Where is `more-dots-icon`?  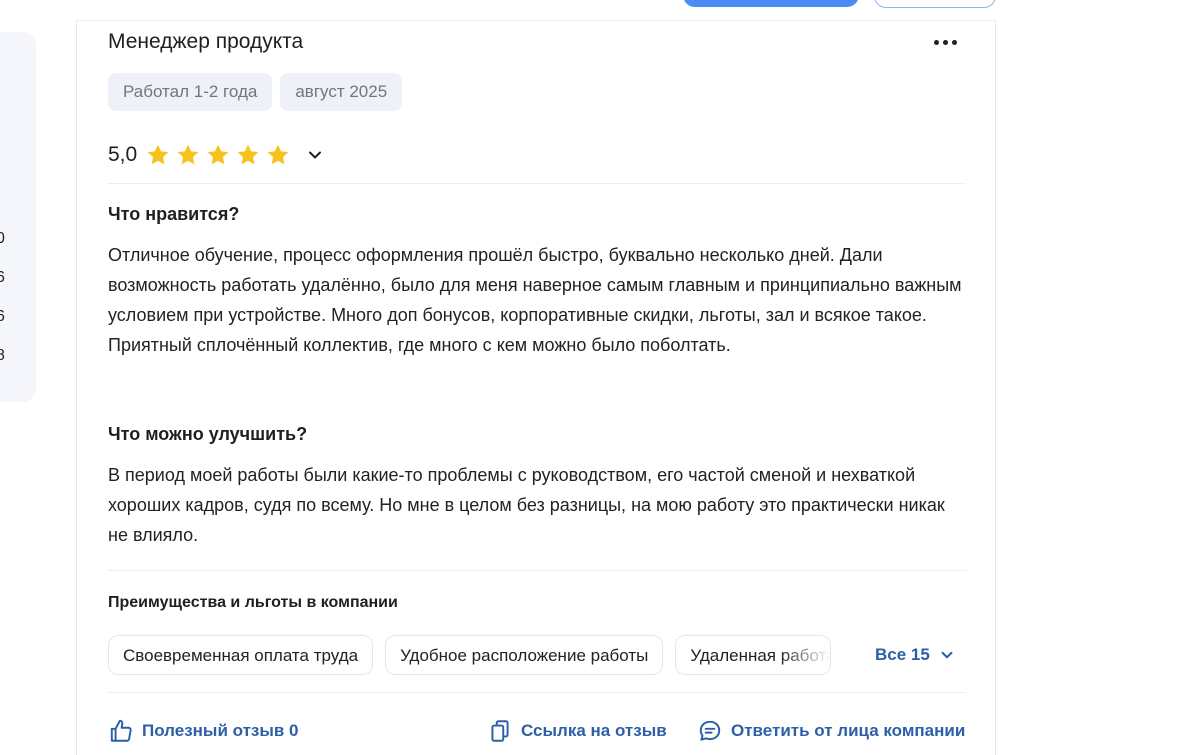 more-dots-icon is located at coordinates (948, 42).